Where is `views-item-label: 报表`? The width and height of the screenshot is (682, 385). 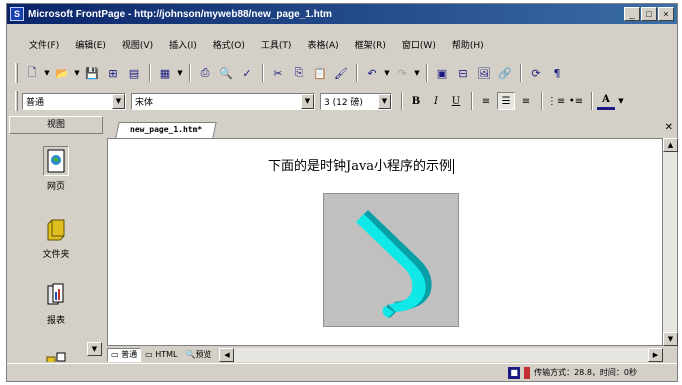
views-item-label: 报表 is located at coordinates (55, 321).